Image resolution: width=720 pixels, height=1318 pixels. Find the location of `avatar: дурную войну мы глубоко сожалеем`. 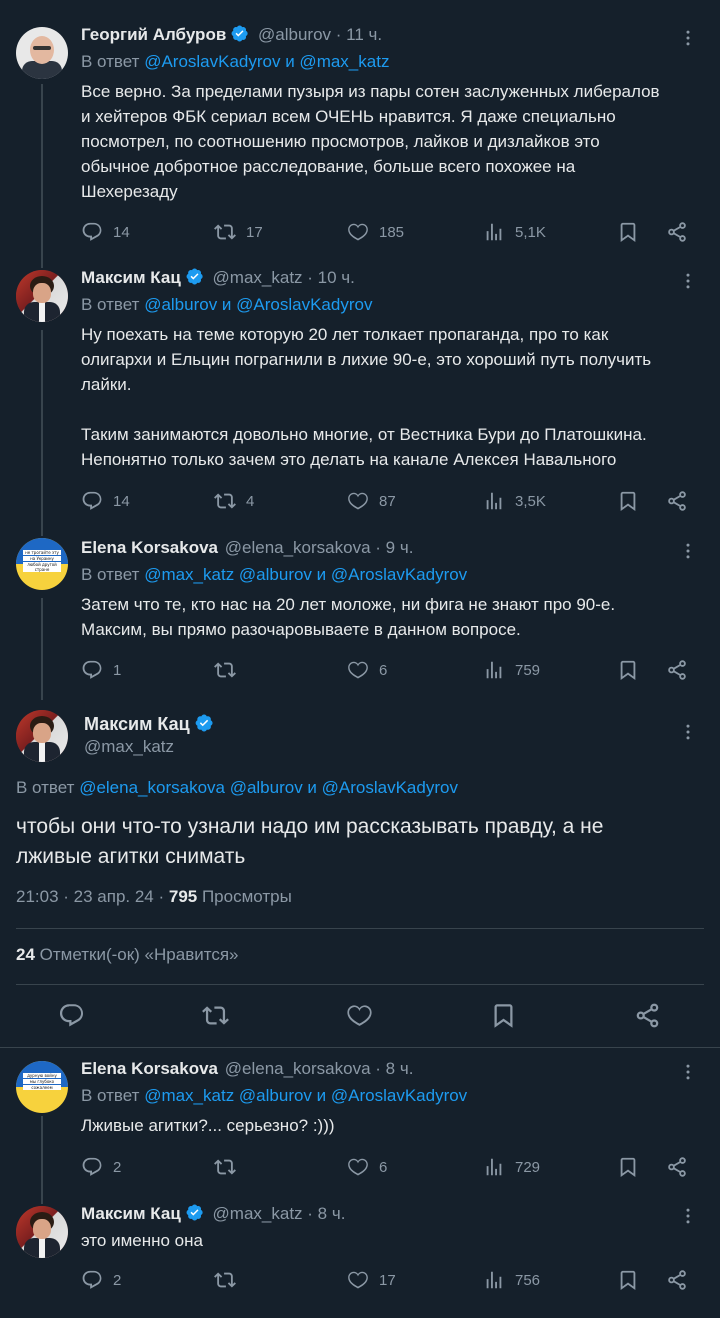

avatar: дурную войну мы глубоко сожалеем is located at coordinates (42, 1087).